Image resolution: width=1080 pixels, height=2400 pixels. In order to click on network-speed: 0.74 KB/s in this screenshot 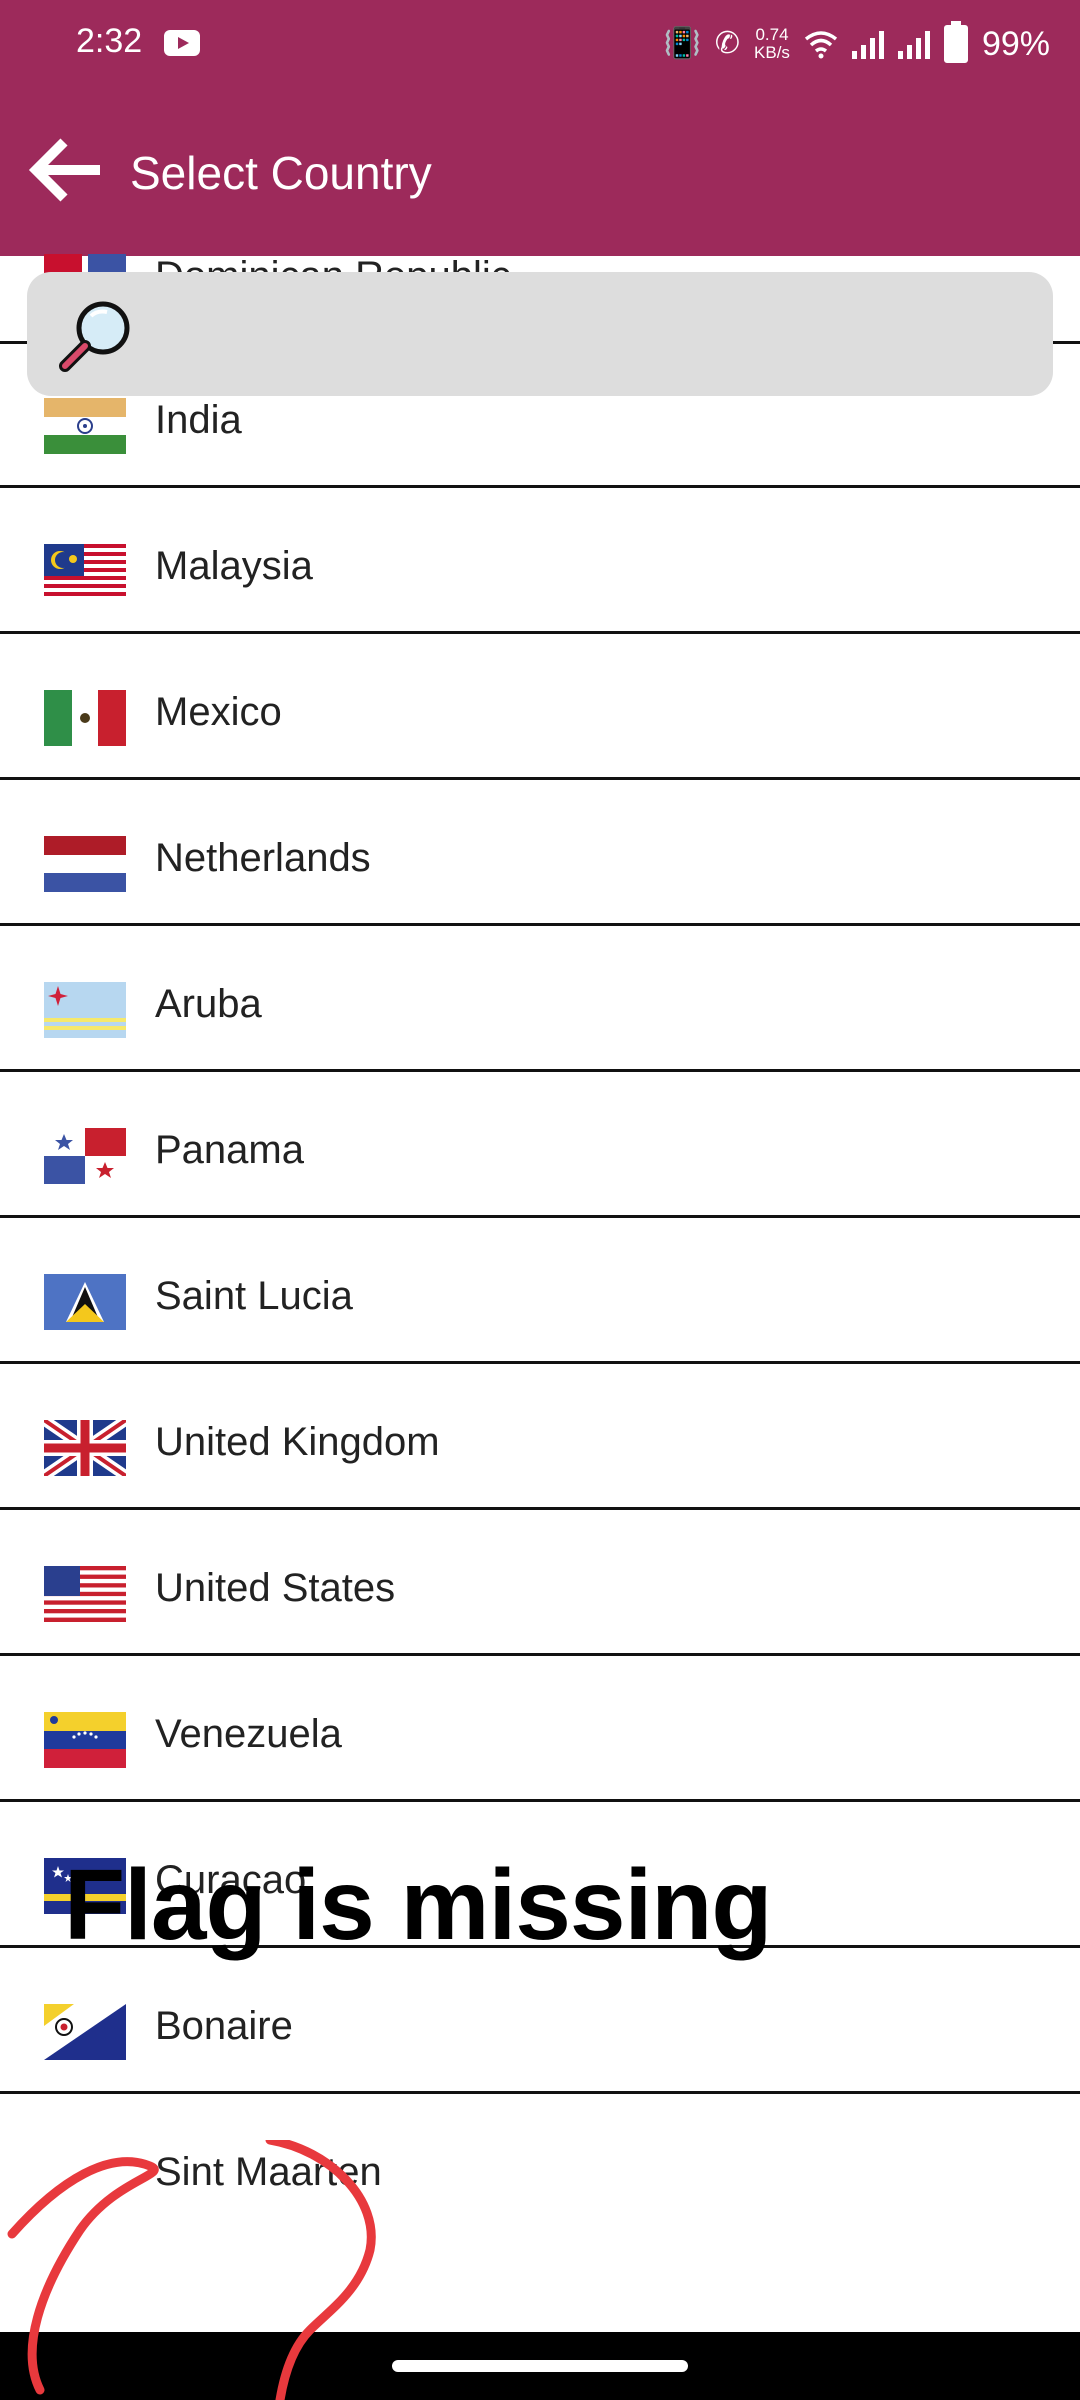, I will do `click(772, 44)`.